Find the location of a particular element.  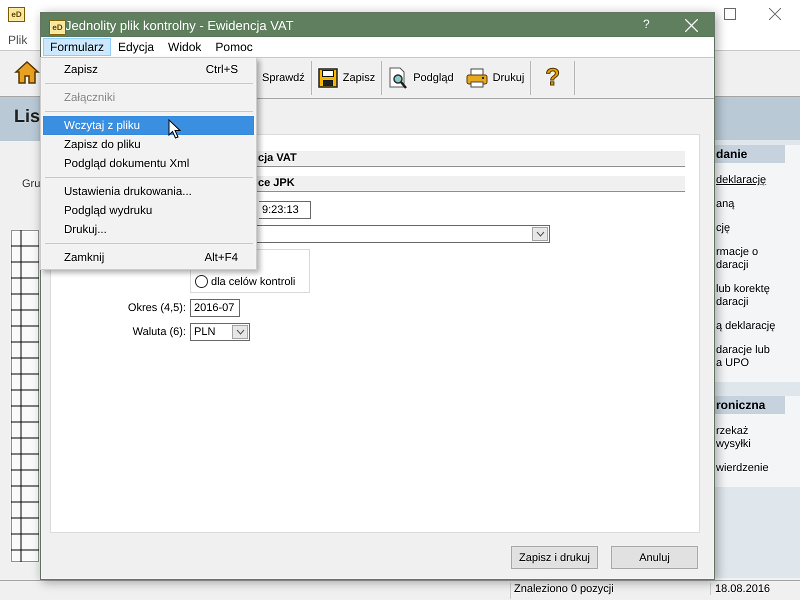

menu-item: Plik is located at coordinates (18, 40).